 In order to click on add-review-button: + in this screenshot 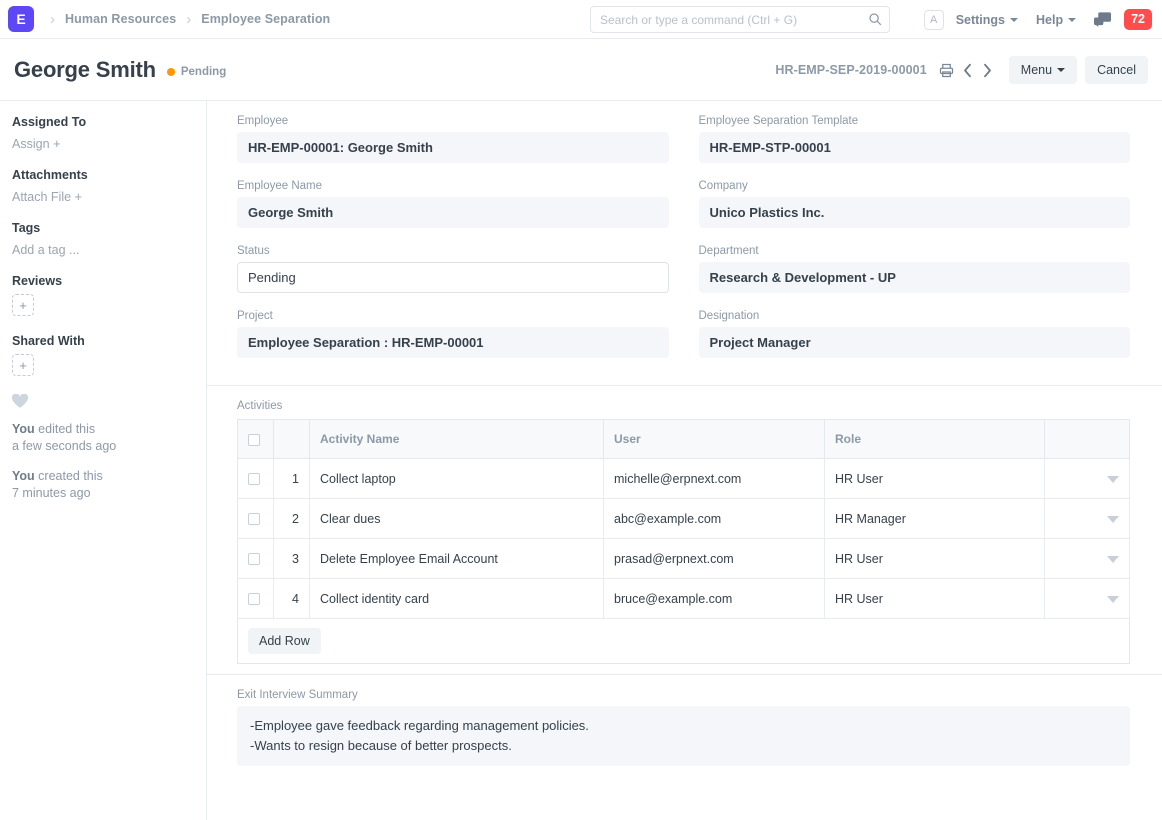, I will do `click(23, 305)`.